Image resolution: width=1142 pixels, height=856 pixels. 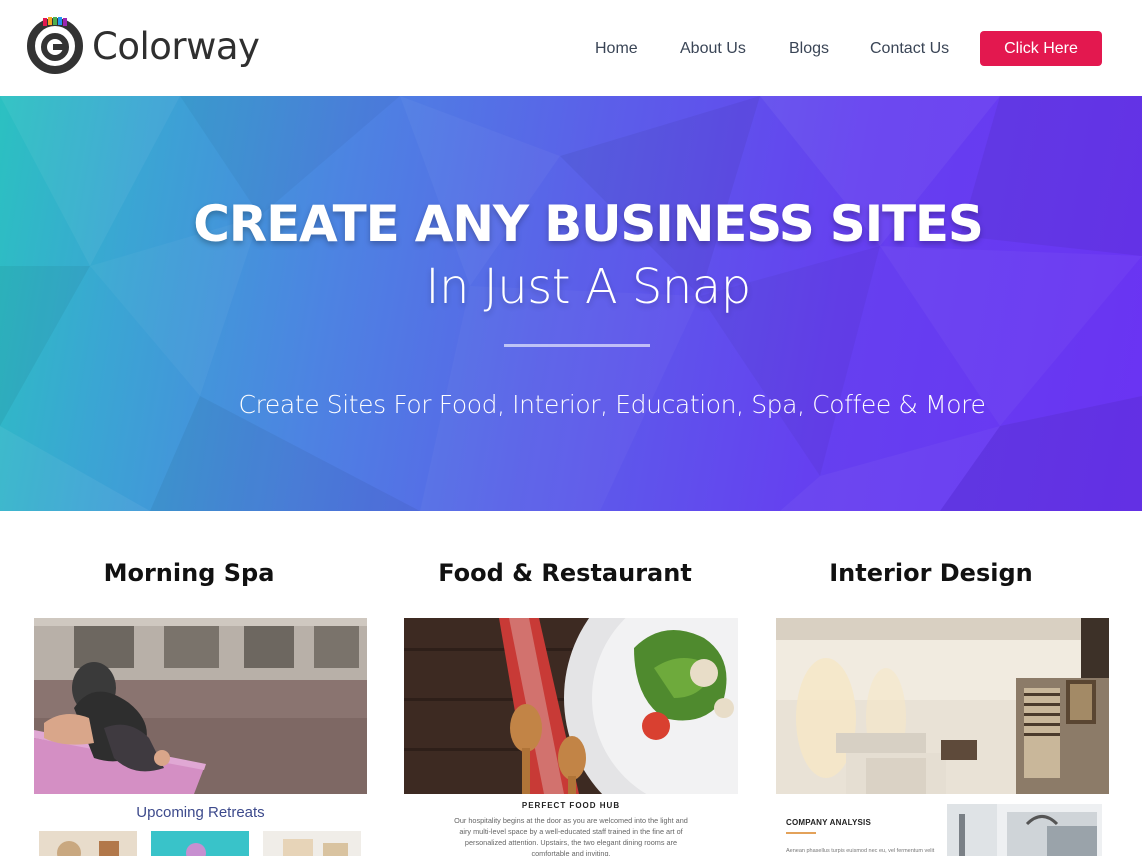 I want to click on nav-blogs-link: Blogs, so click(x=809, y=49).